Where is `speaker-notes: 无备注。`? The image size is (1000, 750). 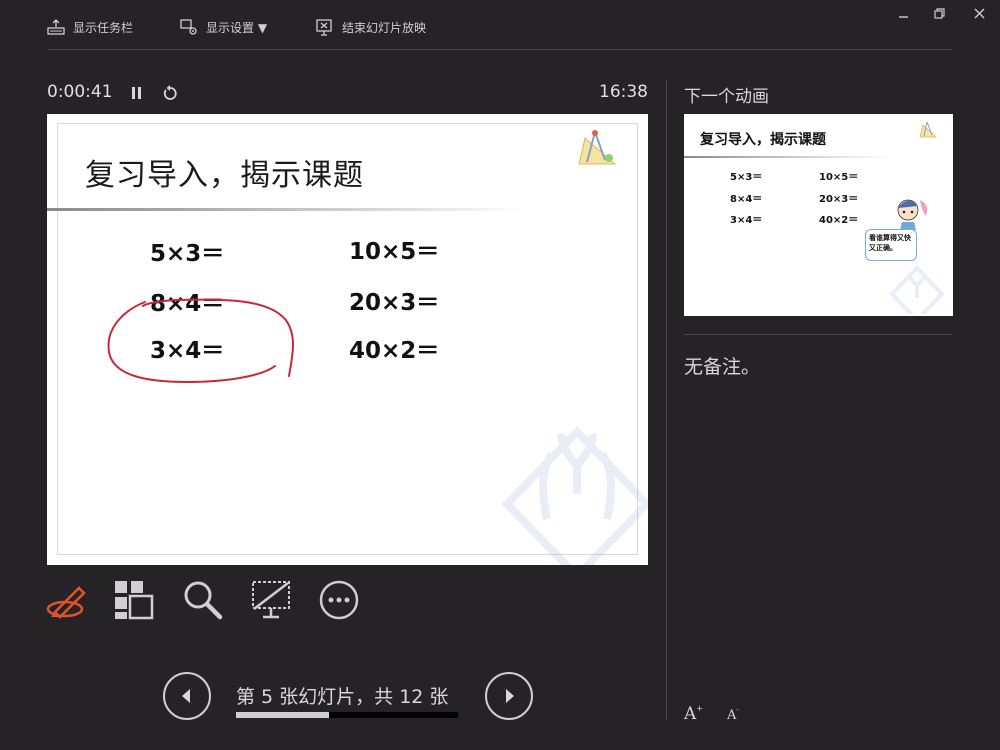
speaker-notes: 无备注。 is located at coordinates (722, 365).